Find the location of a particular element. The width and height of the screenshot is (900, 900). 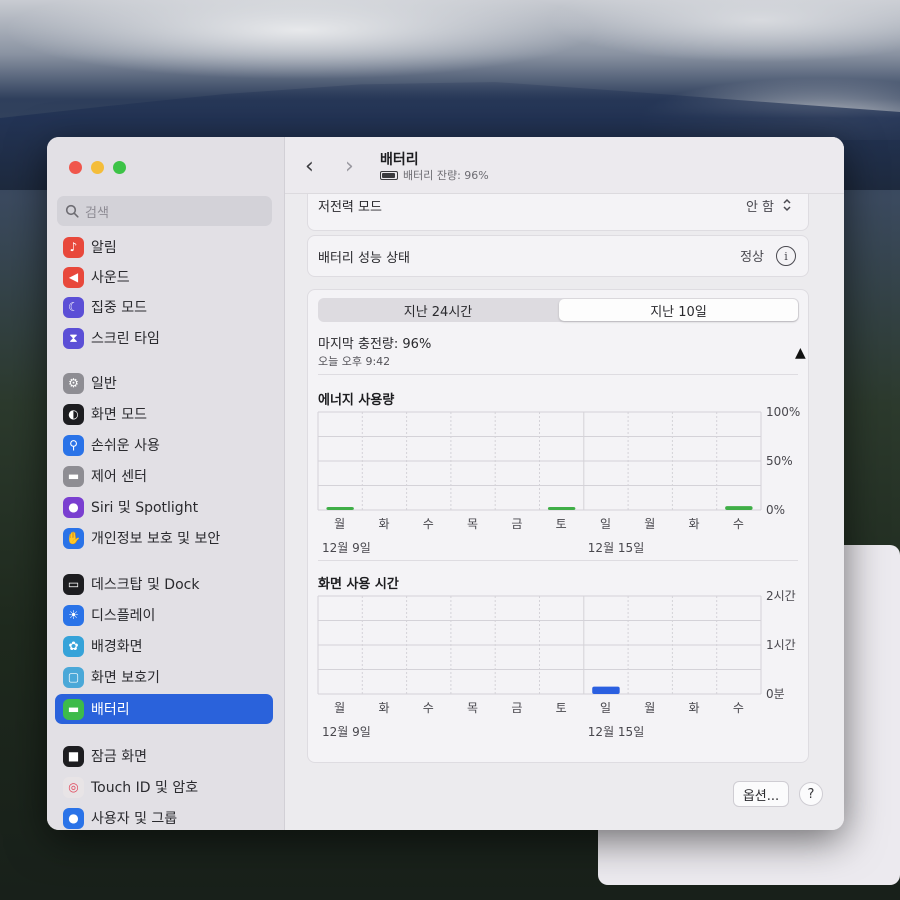

sidebar-item-label: 집중 모드 is located at coordinates (119, 308).